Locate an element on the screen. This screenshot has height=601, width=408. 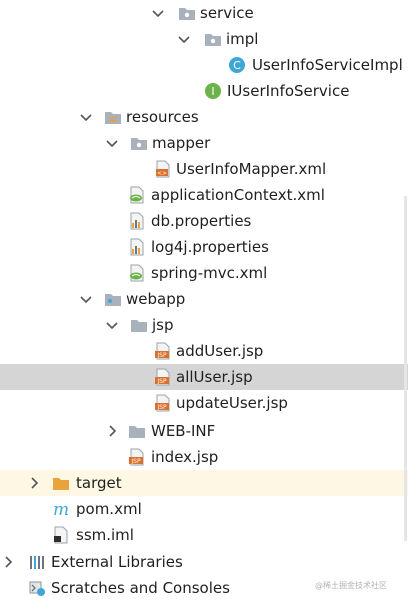
tree-item-jsp: jsp is located at coordinates (204, 325).